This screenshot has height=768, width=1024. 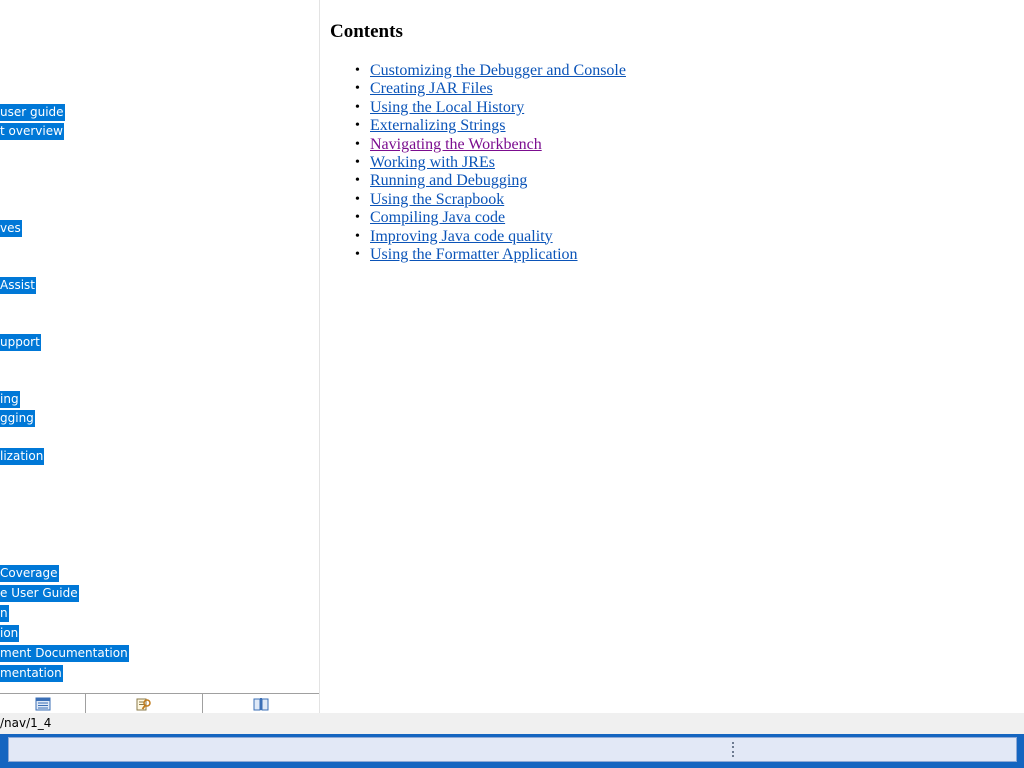 I want to click on contents-list-item: • Using the Scrapbook, so click(x=490, y=200).